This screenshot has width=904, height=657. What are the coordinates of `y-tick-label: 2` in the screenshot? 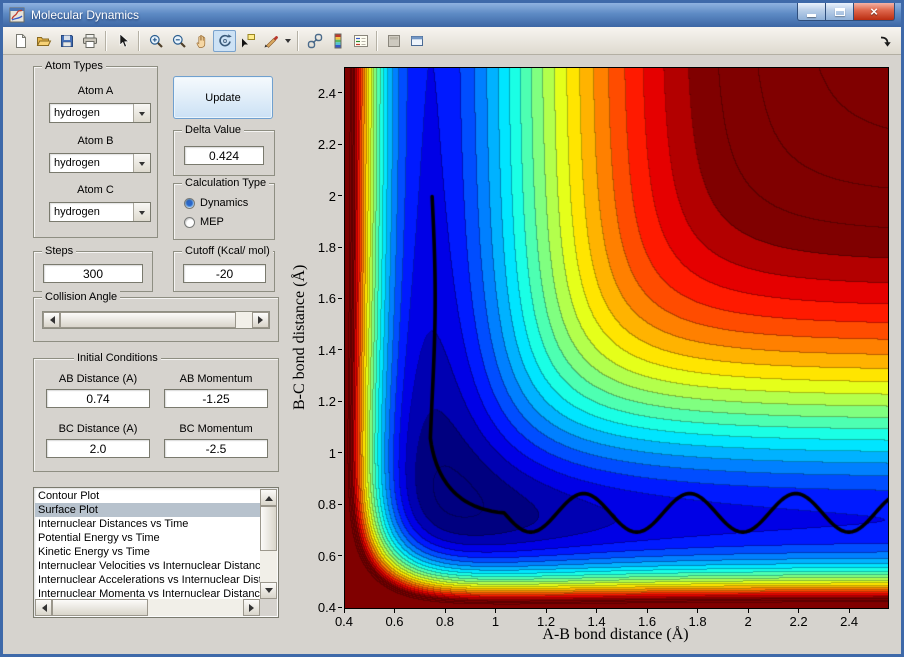 It's located at (332, 196).